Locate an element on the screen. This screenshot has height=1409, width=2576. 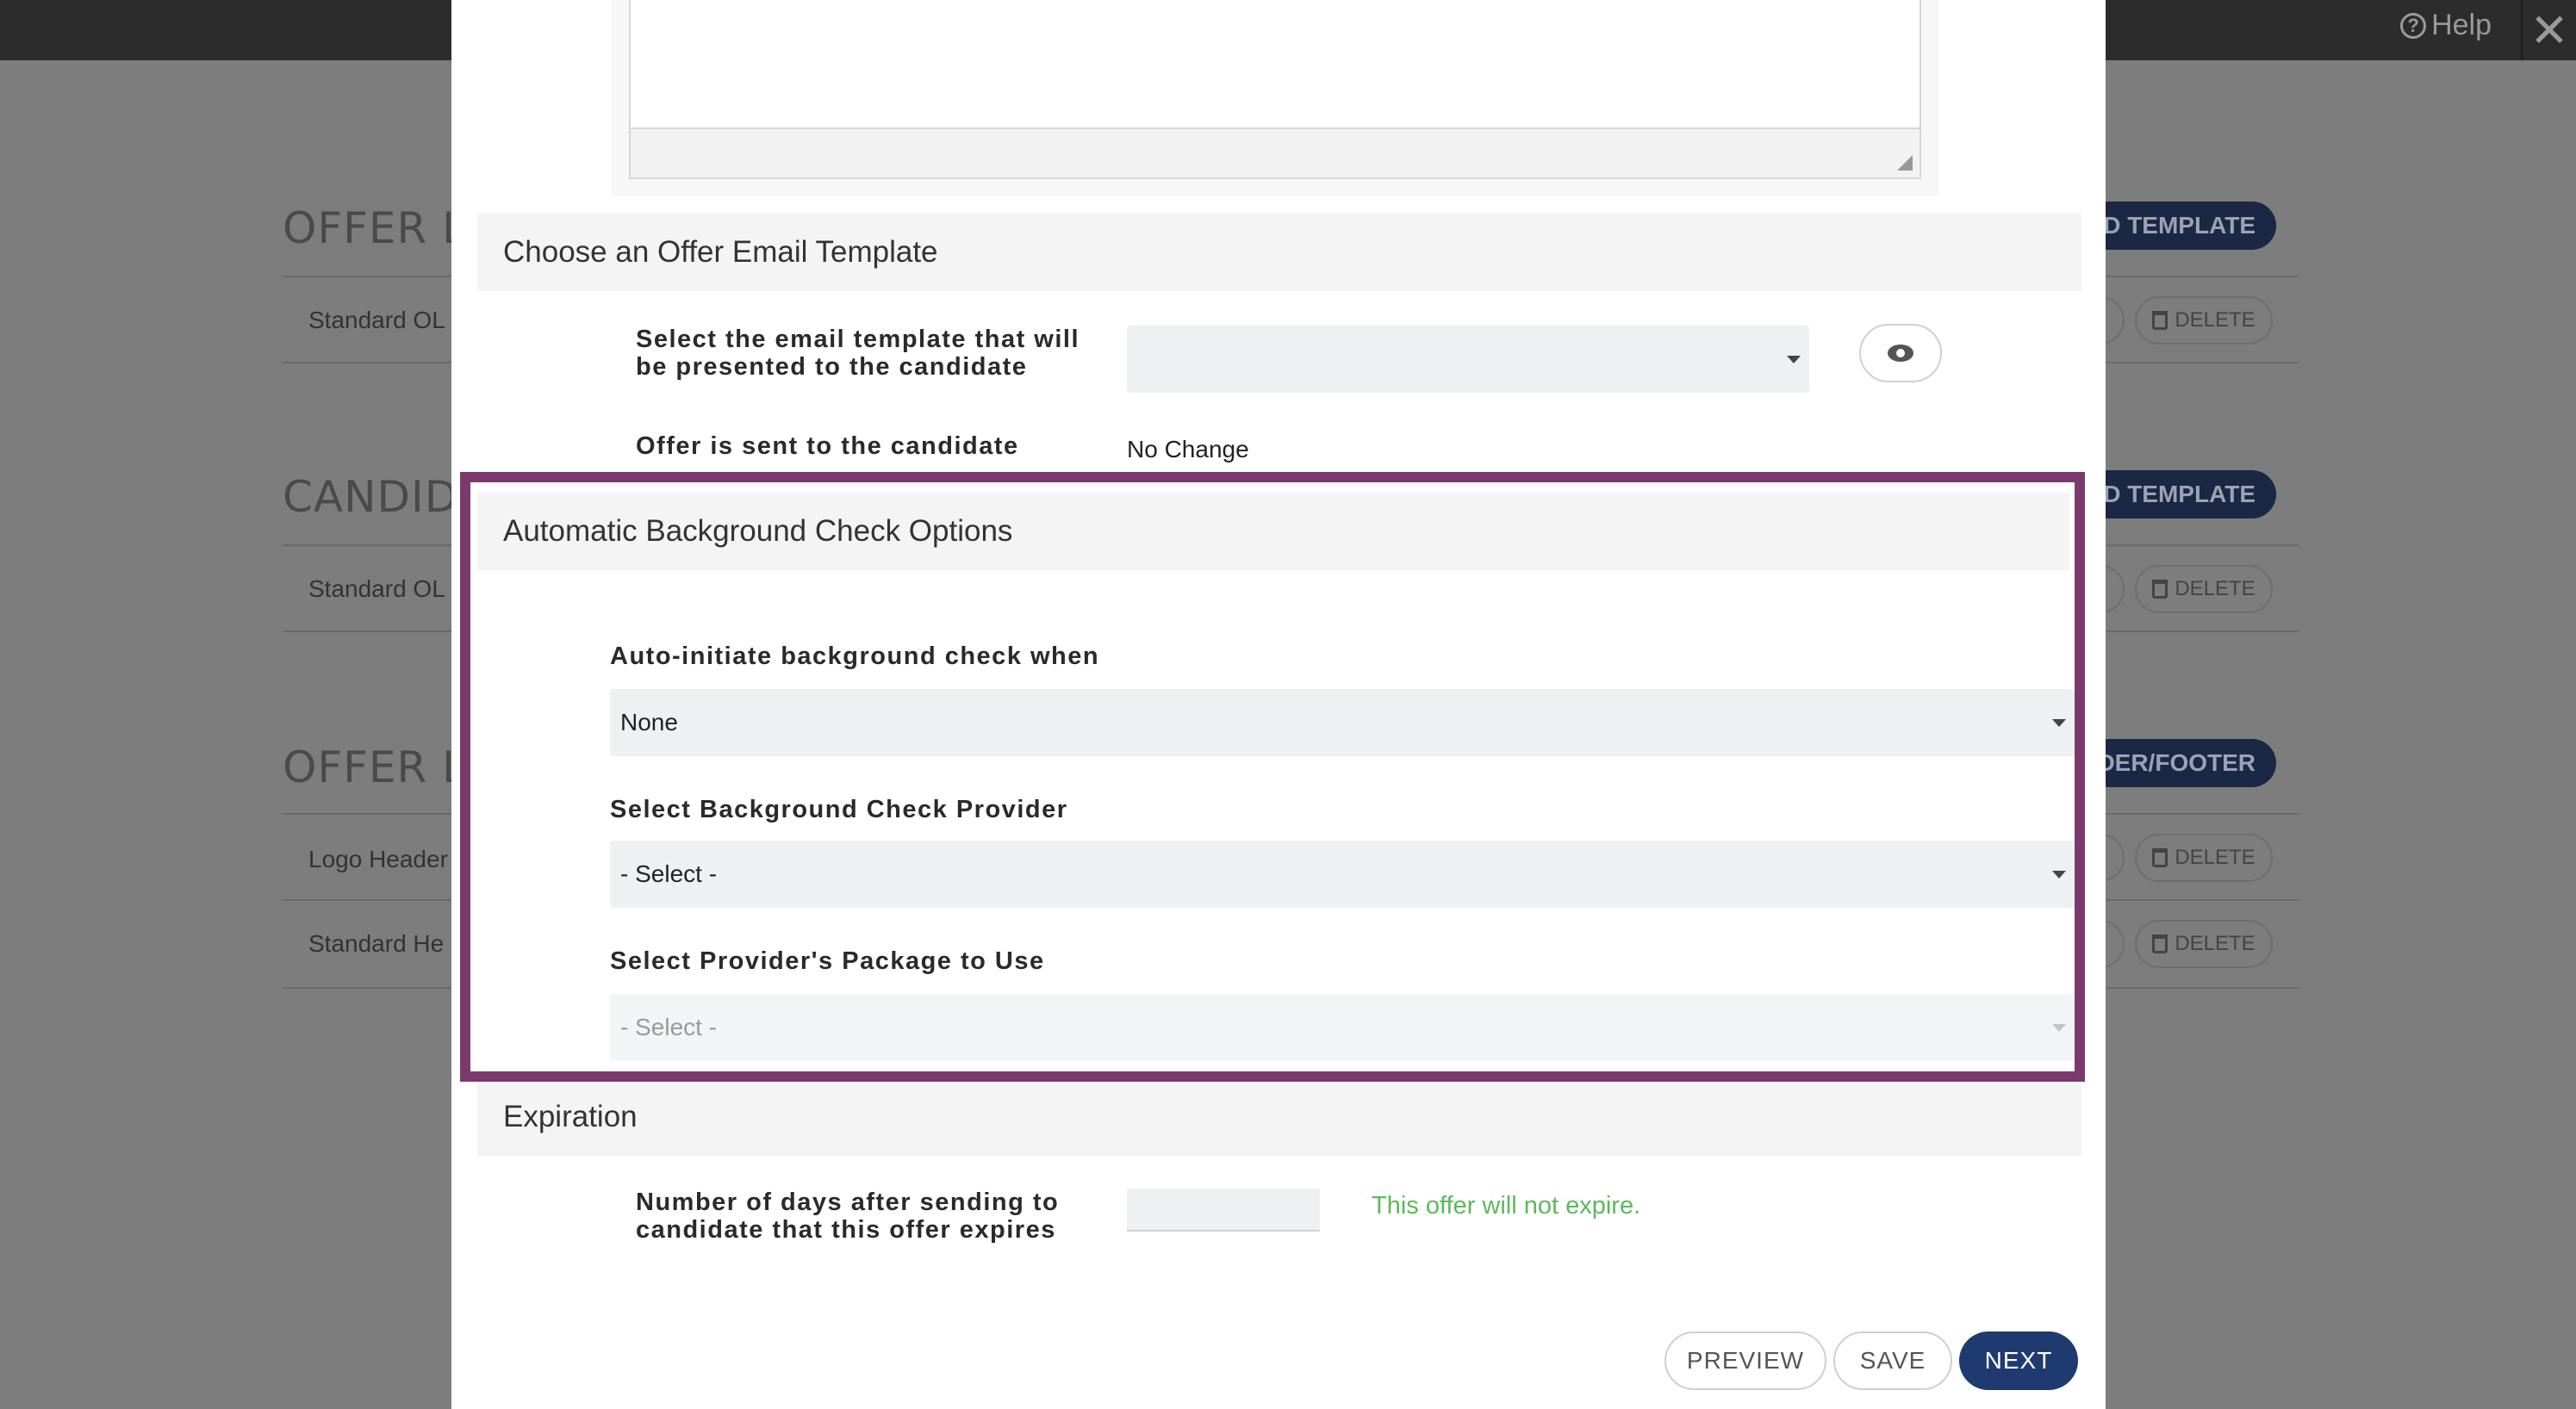
email-template-section-header: Choose an Offer Email Template is located at coordinates (1279, 252).